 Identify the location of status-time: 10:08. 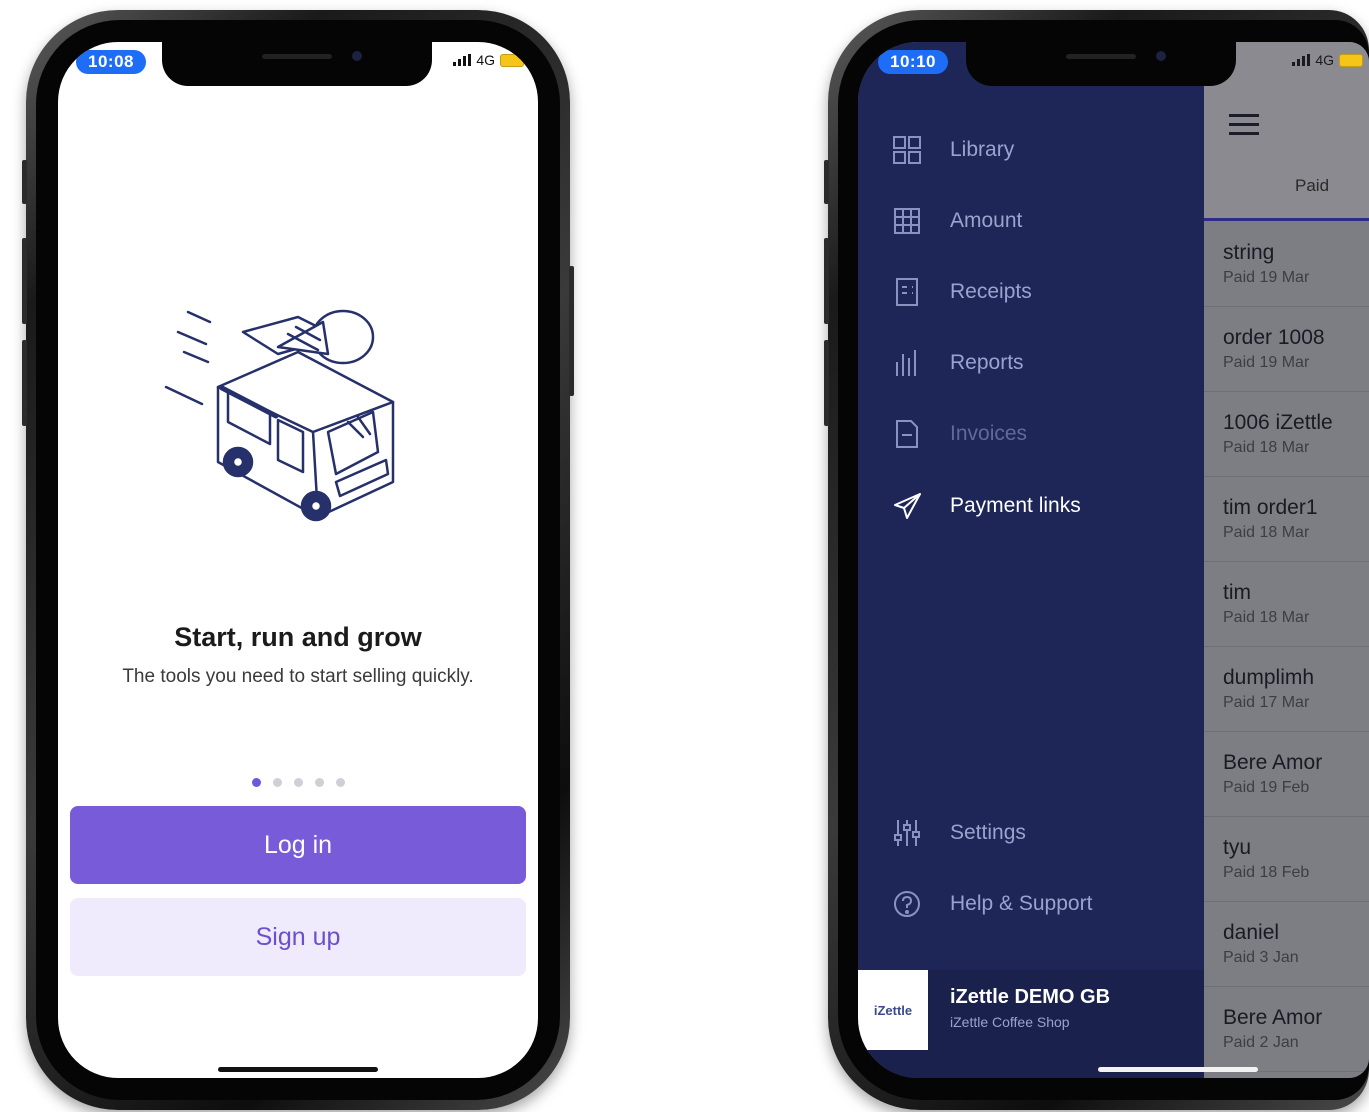
(111, 62).